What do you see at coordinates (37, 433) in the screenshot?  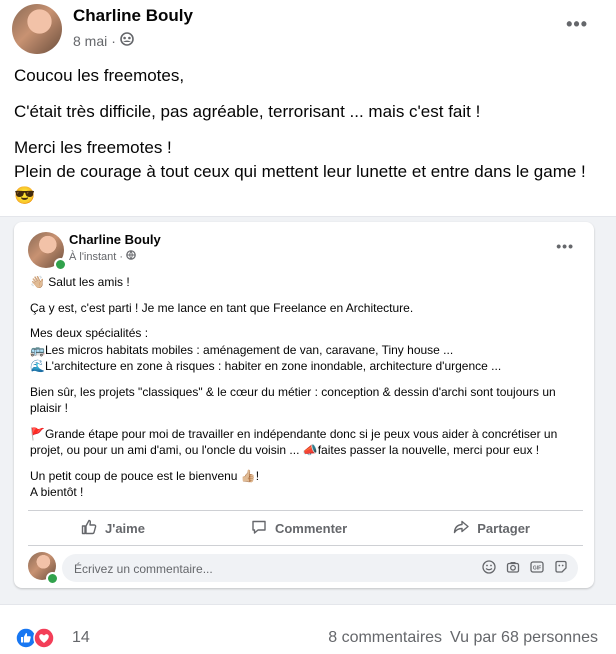 I see `flag-emoji-icon: 🚩` at bounding box center [37, 433].